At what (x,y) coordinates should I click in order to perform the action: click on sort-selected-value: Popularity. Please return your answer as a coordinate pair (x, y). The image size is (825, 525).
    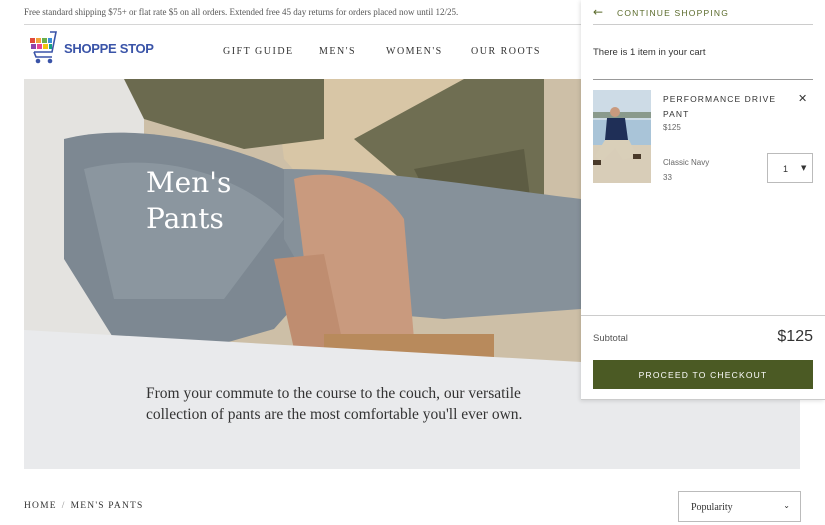
    Looking at the image, I should click on (712, 507).